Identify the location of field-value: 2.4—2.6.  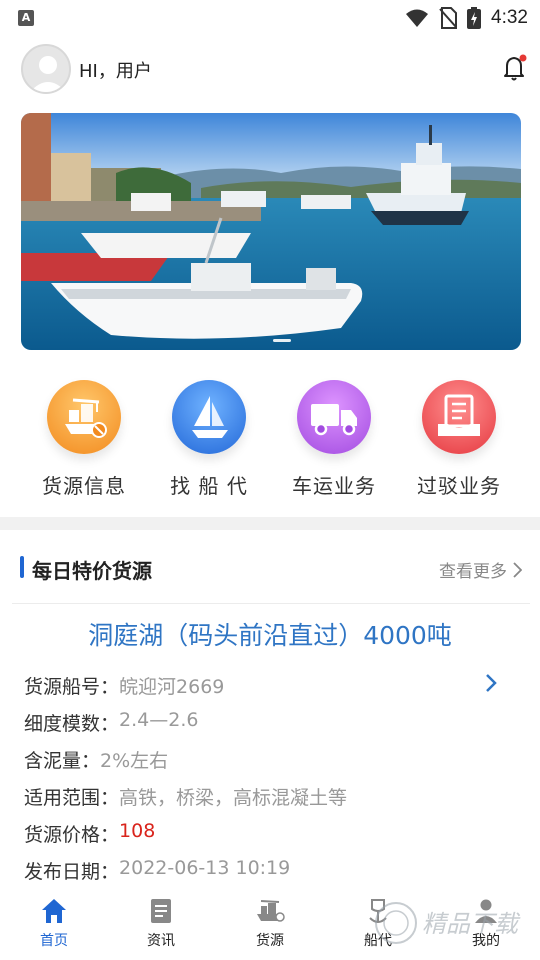
(159, 720).